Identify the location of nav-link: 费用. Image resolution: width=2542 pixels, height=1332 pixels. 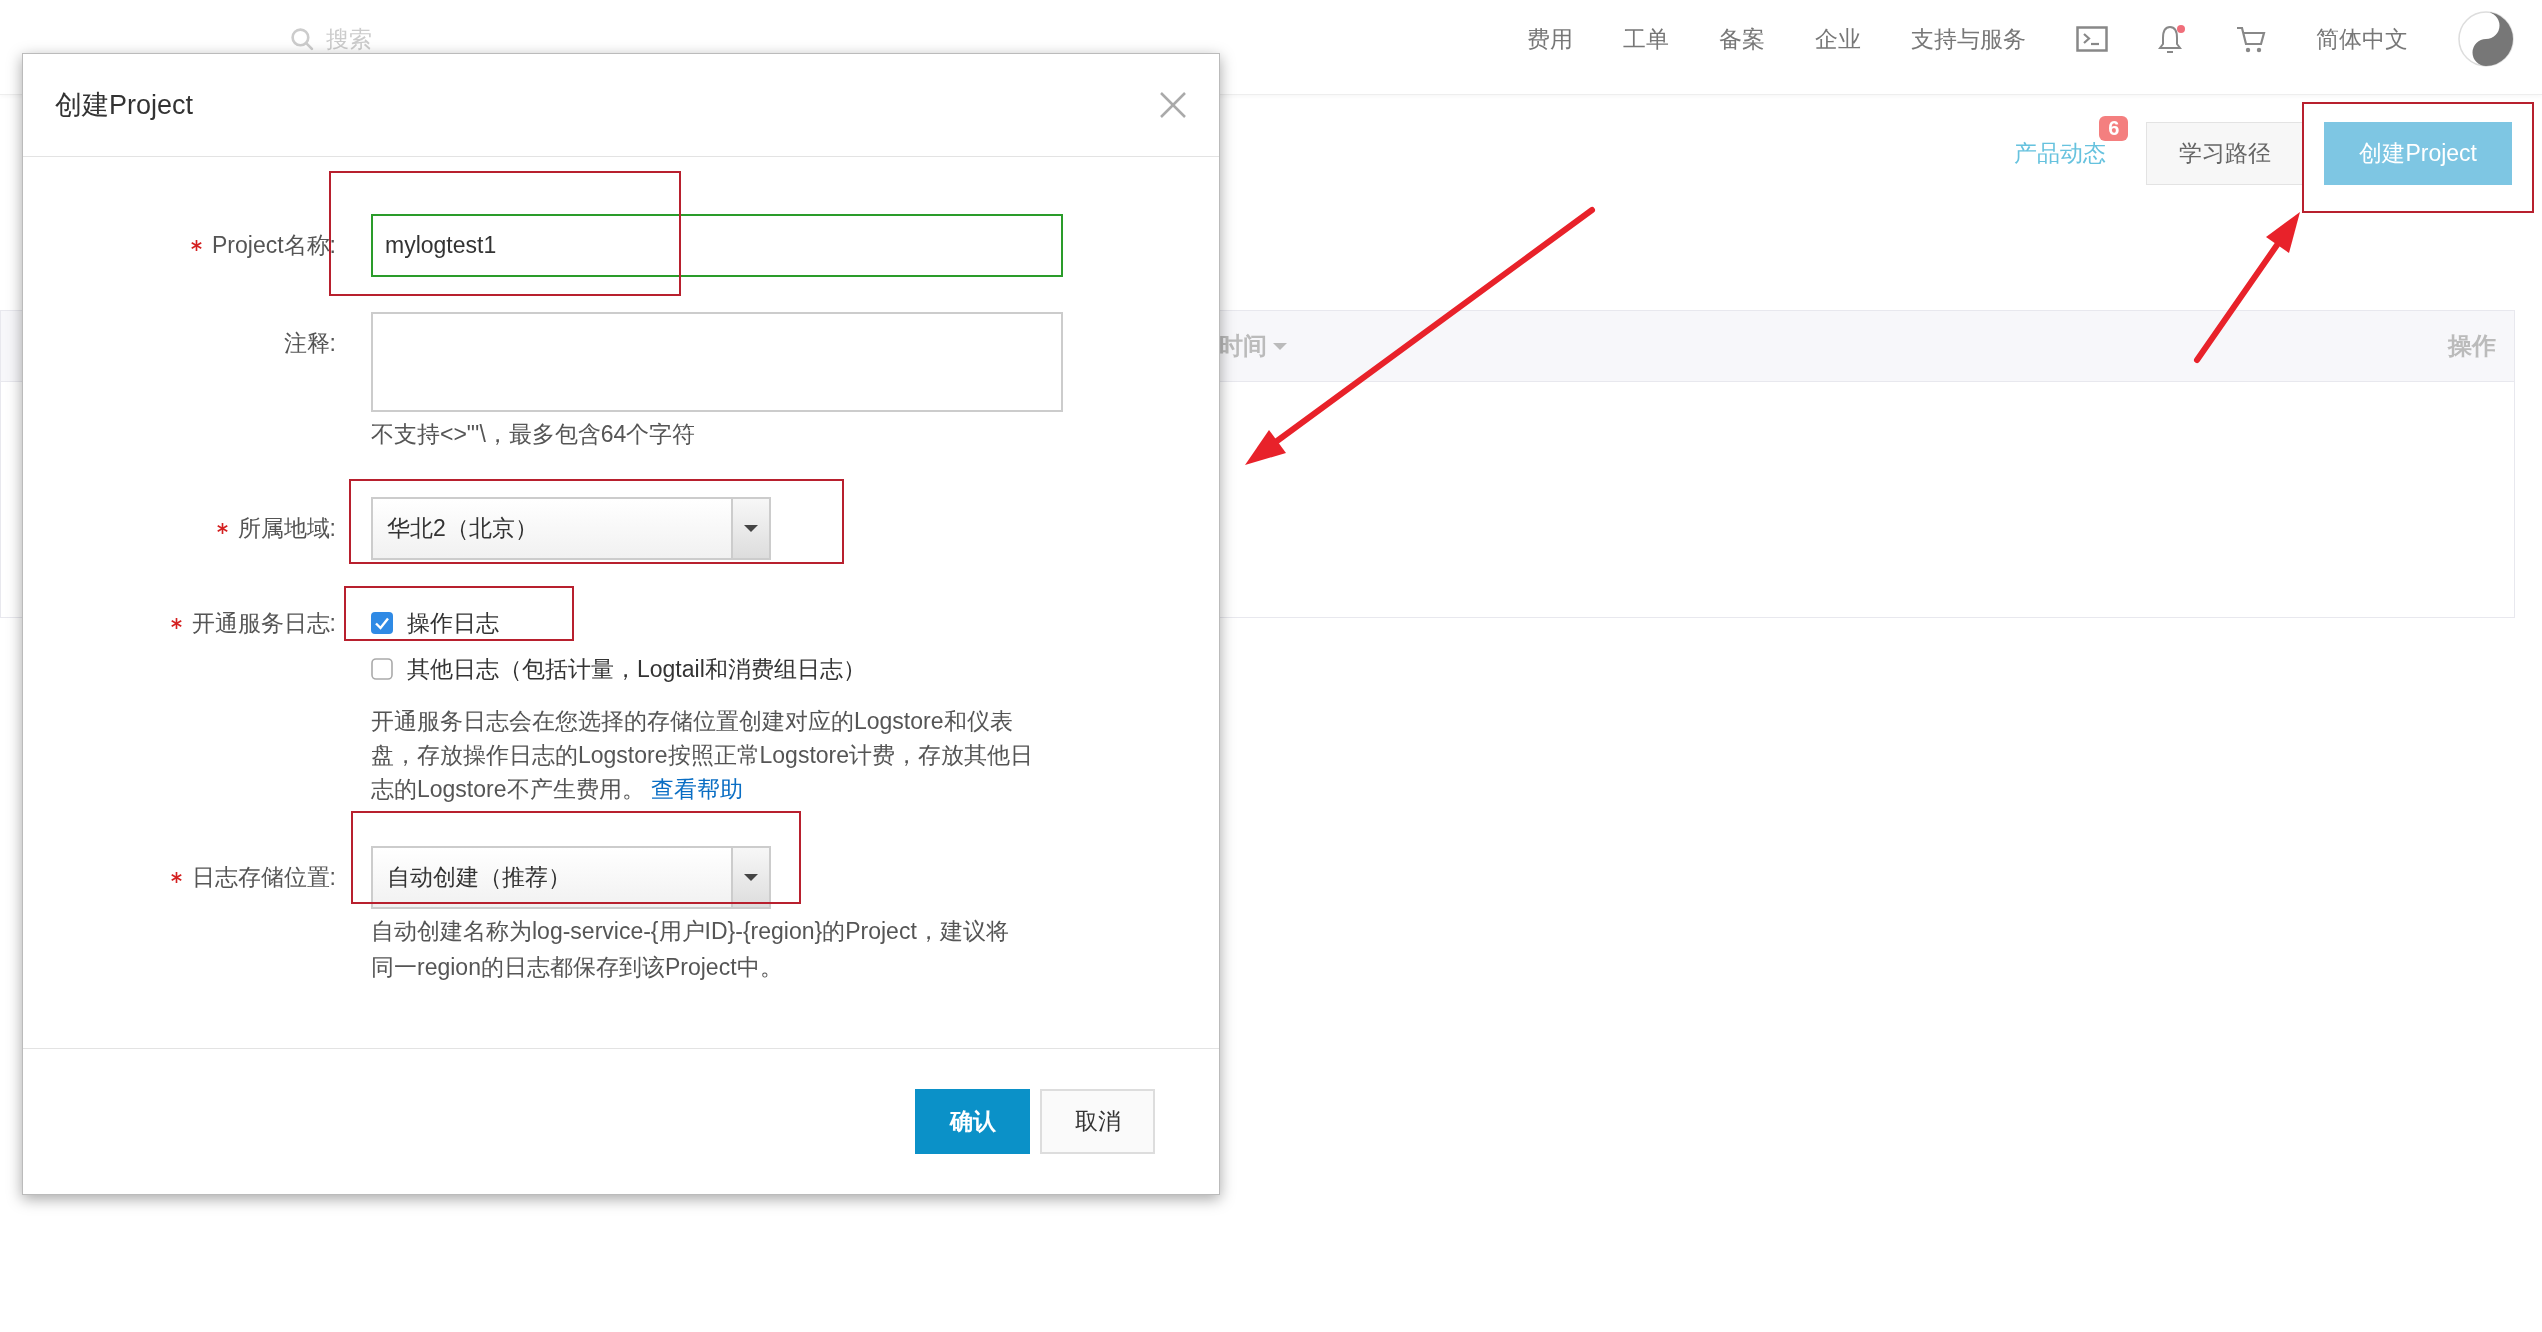
(1550, 39).